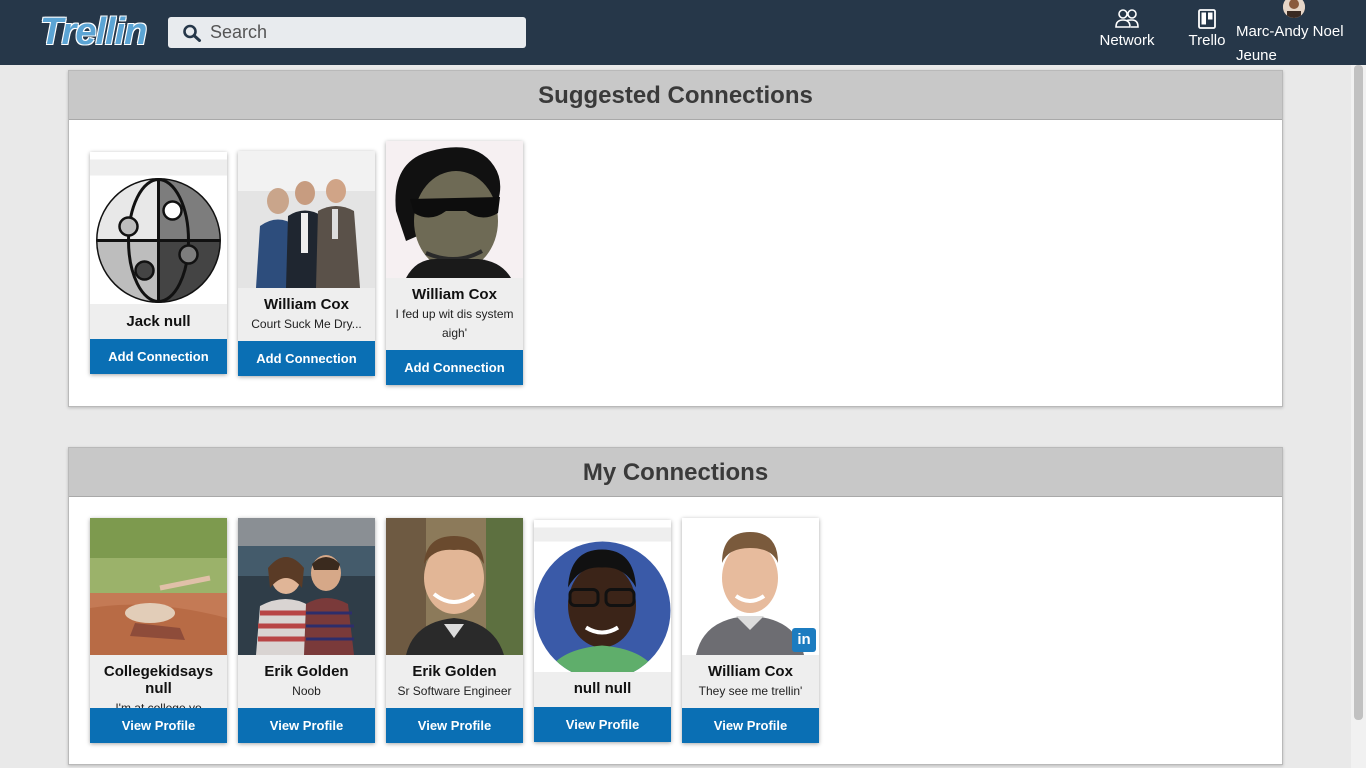 This screenshot has height=768, width=1366. I want to click on scrollbar-thumb, so click(1358, 392).